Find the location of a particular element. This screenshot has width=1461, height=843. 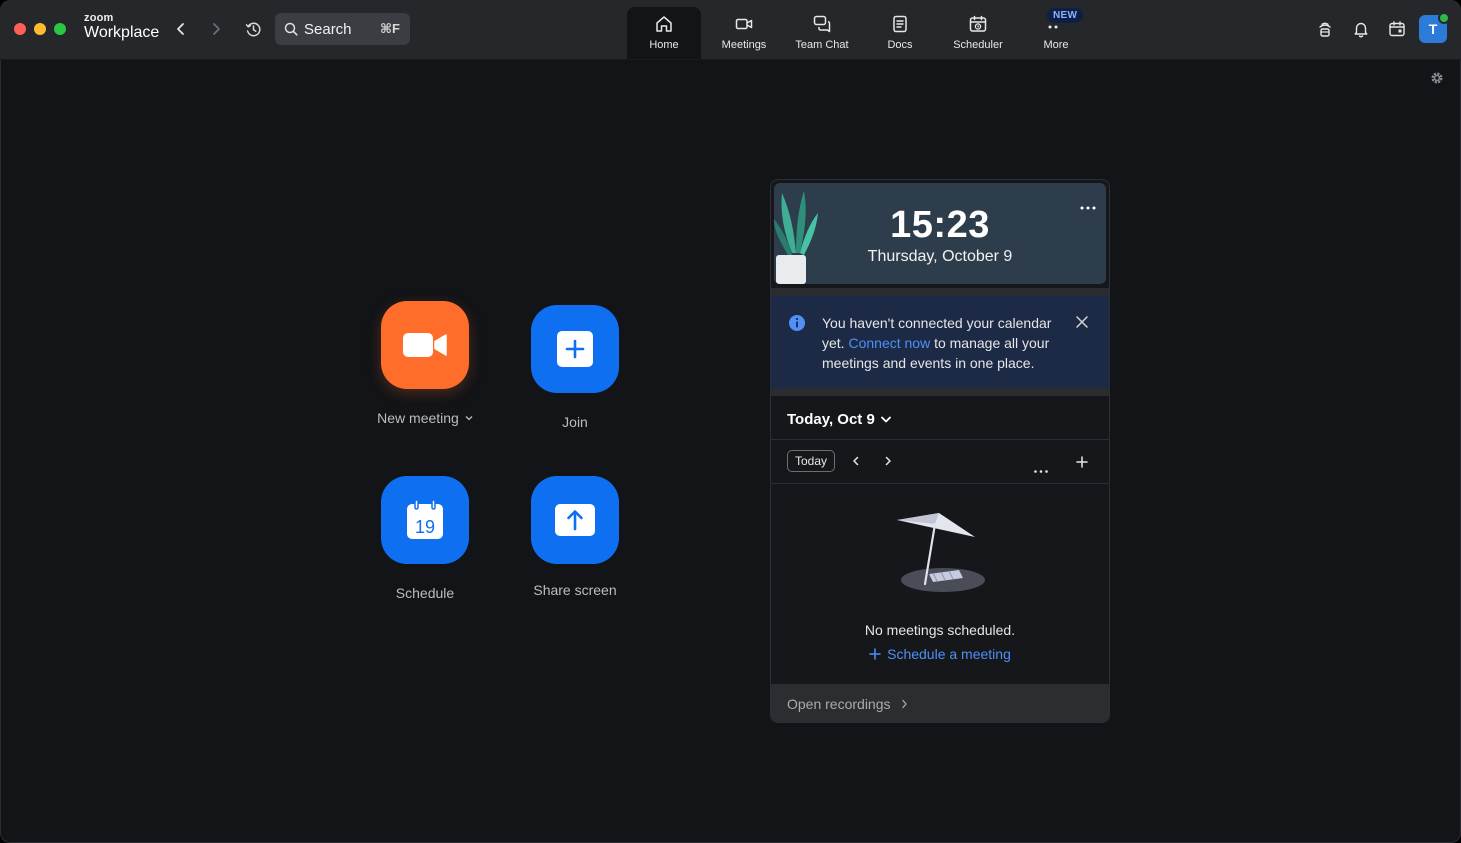

tab-home-label: Home is located at coordinates (664, 45).